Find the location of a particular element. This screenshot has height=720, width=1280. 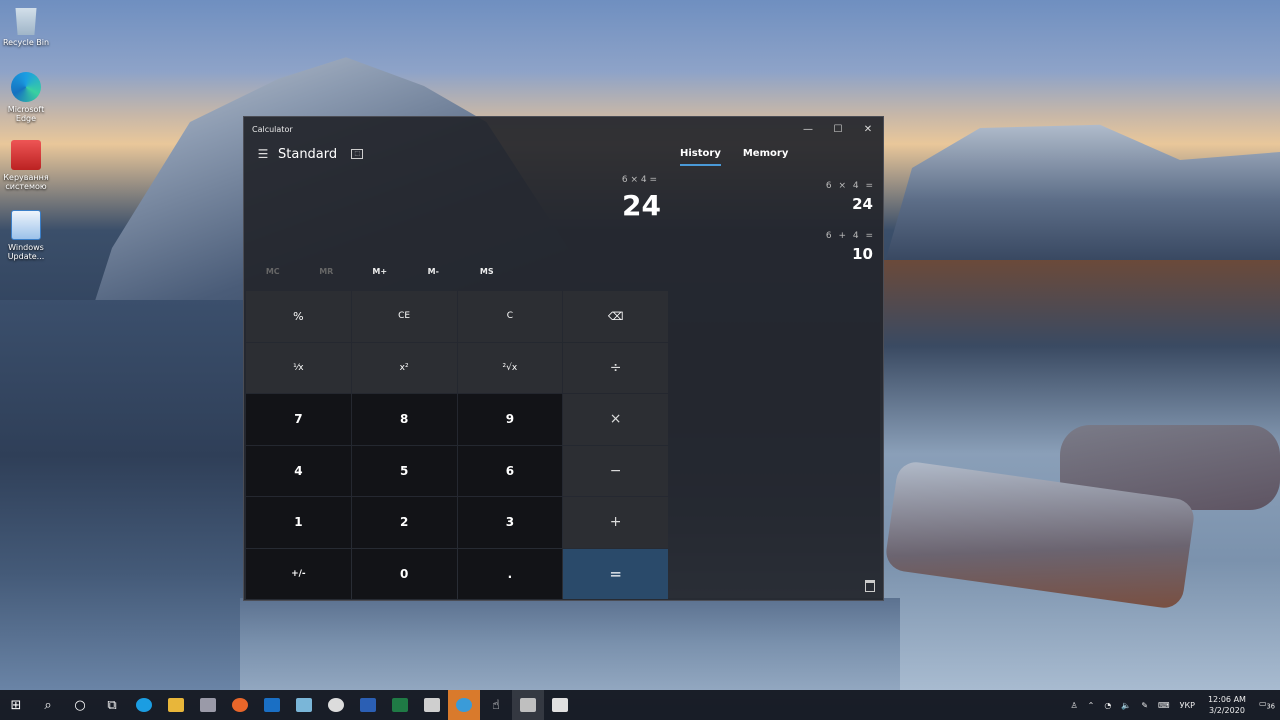

history-expression: 6 + 4 = is located at coordinates (849, 236).